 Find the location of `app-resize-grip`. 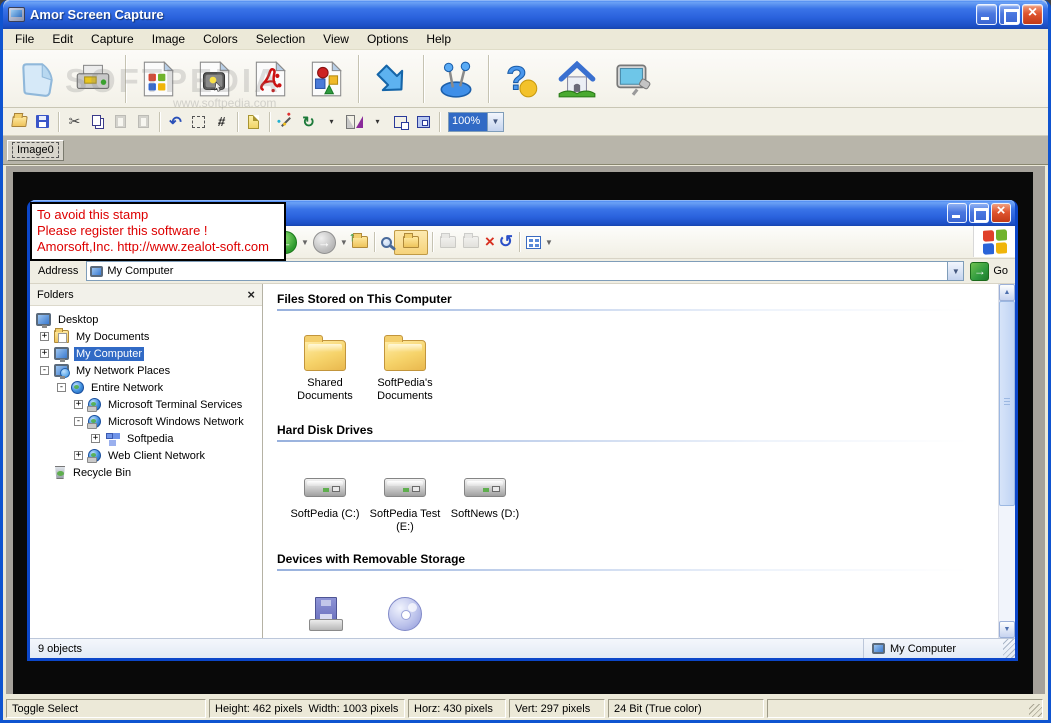

app-resize-grip is located at coordinates (1035, 710).